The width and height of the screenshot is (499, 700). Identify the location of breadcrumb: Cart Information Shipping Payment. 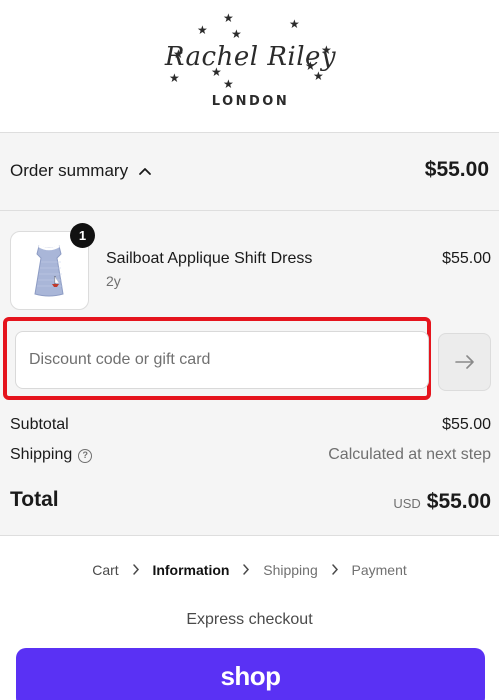
(249, 570).